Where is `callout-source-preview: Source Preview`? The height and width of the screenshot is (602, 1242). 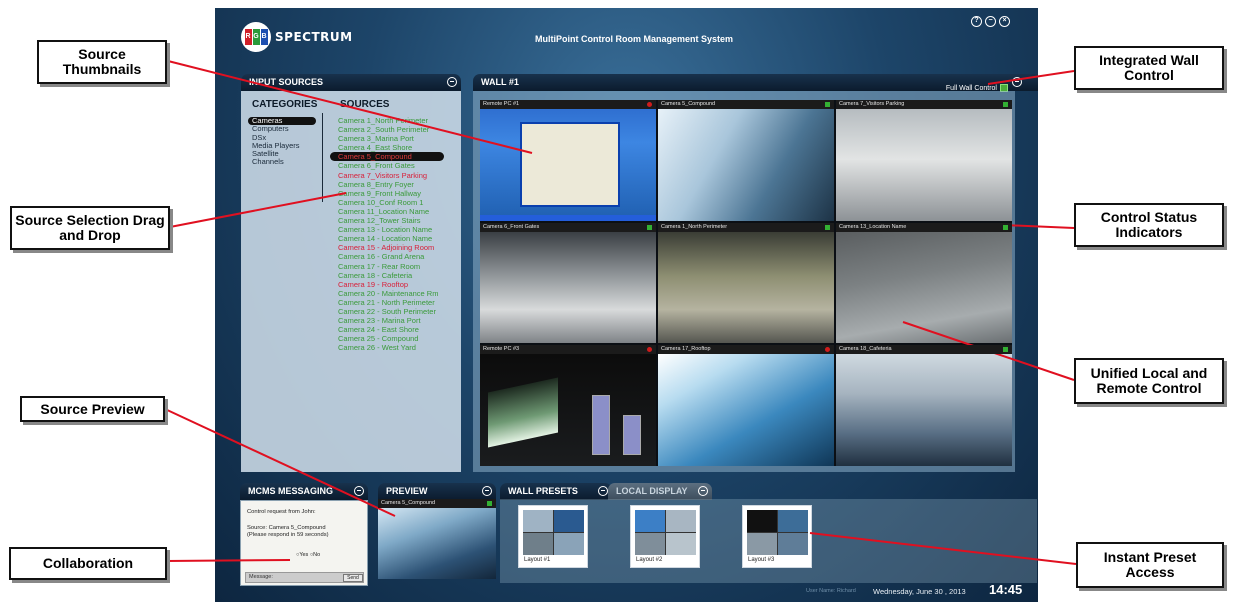 callout-source-preview: Source Preview is located at coordinates (92, 409).